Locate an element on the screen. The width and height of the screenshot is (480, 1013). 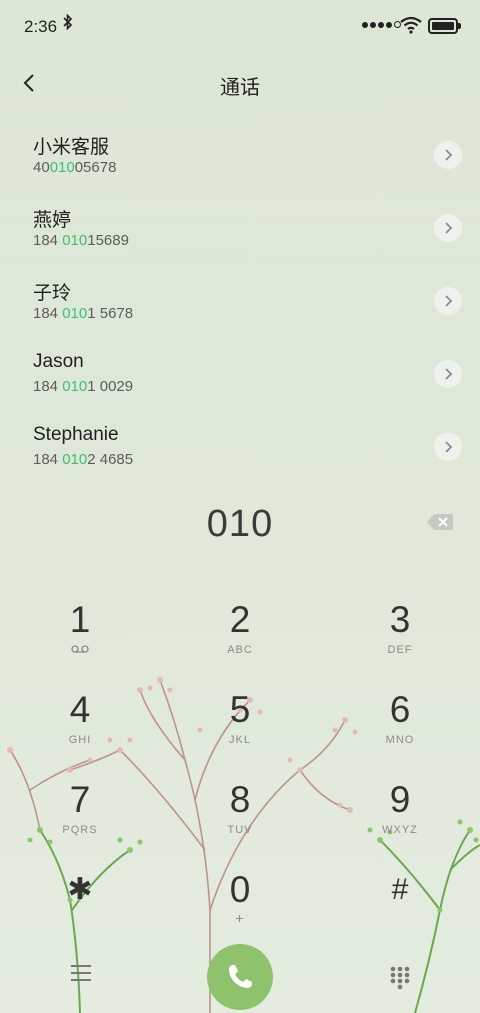
key-digit: 8 is located at coordinates (240, 799).